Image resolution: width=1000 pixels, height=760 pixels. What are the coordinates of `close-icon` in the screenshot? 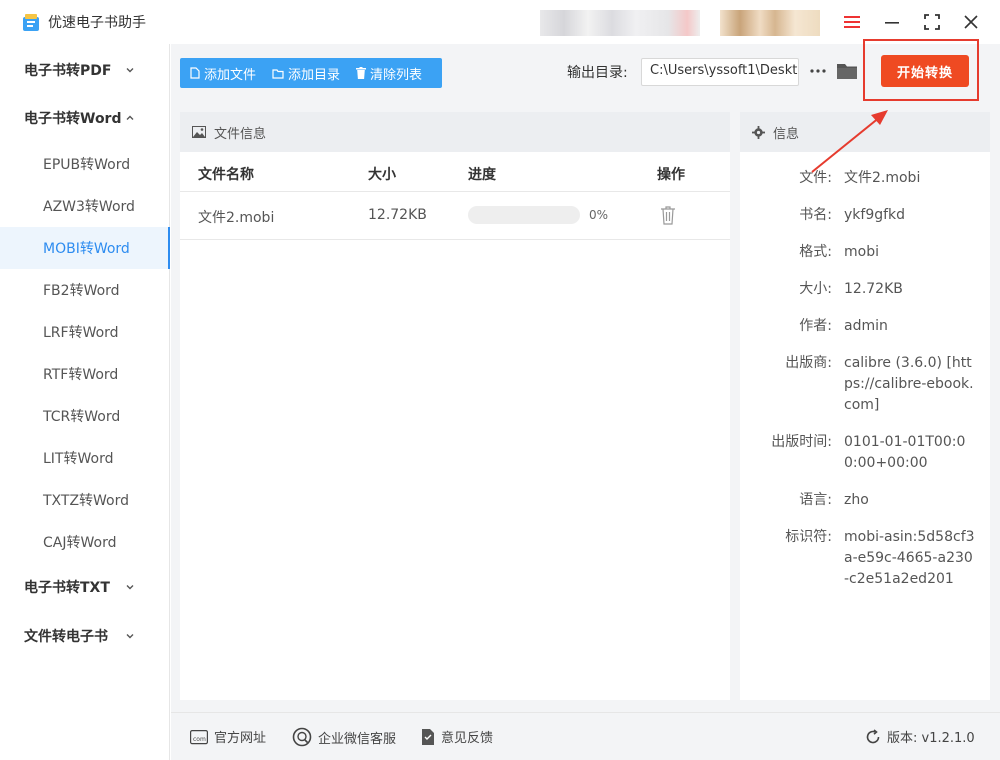 It's located at (971, 22).